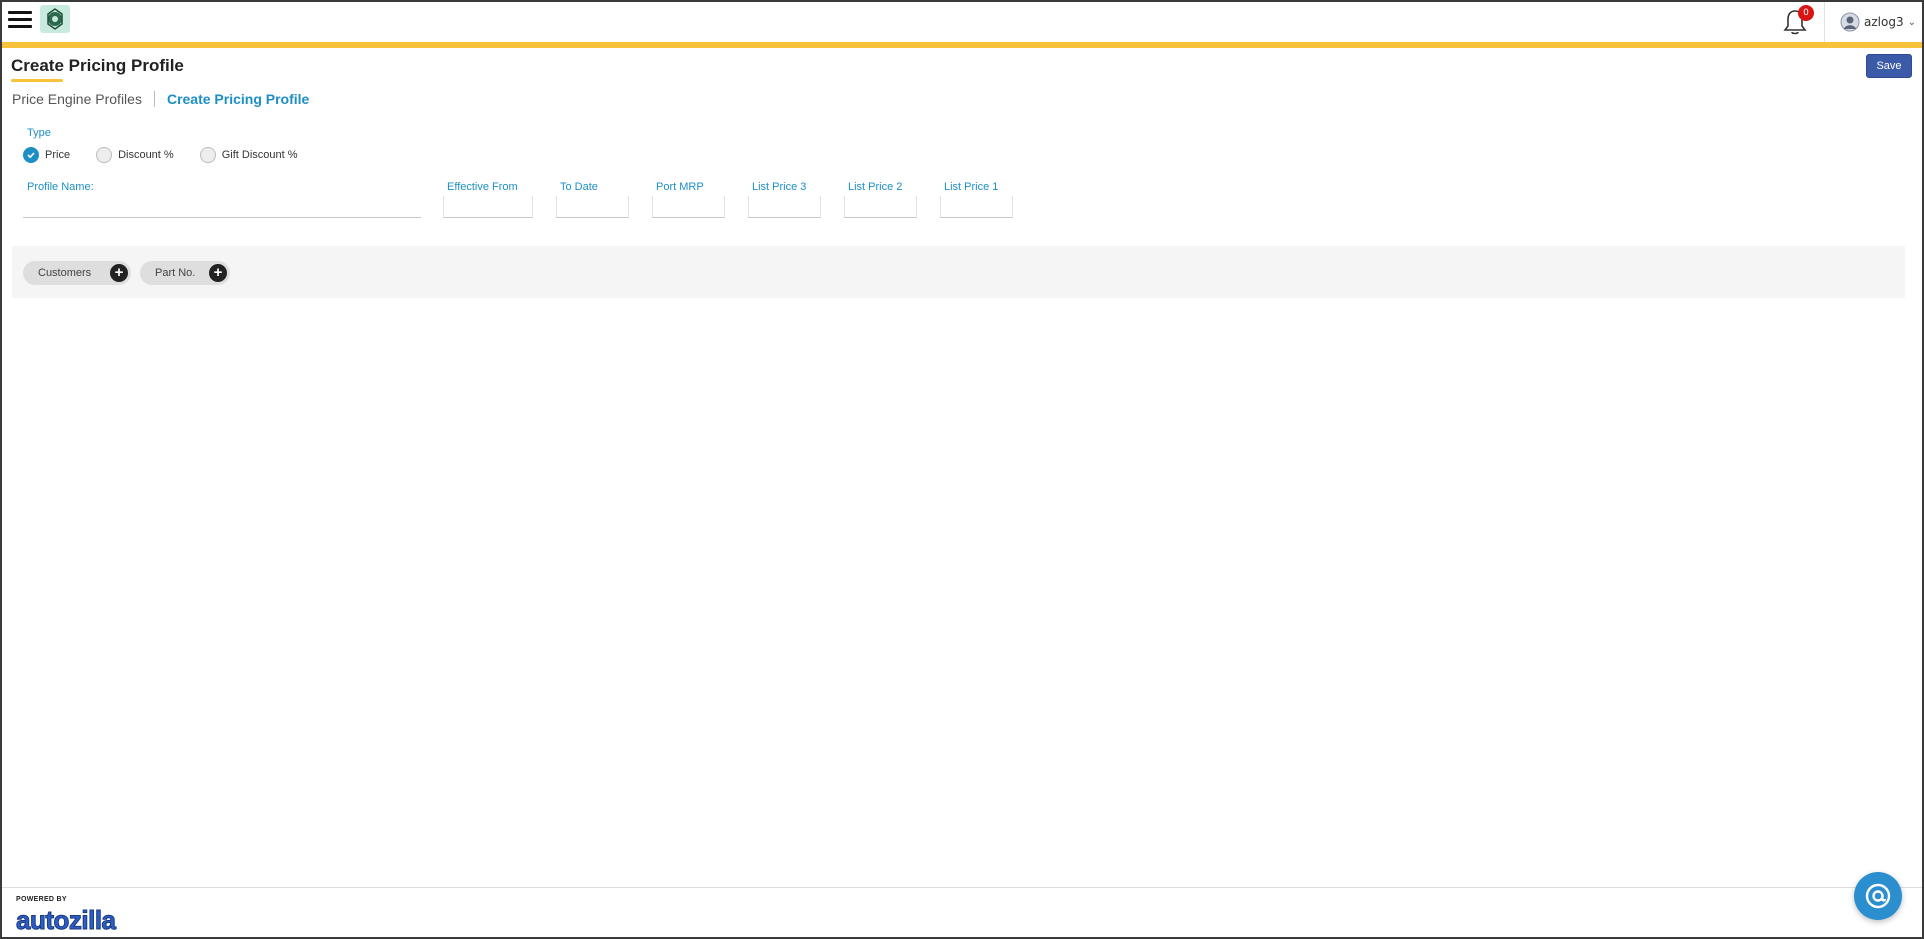  What do you see at coordinates (958, 272) in the screenshot?
I see `filter-chips-panel: Customers + Part No. +` at bounding box center [958, 272].